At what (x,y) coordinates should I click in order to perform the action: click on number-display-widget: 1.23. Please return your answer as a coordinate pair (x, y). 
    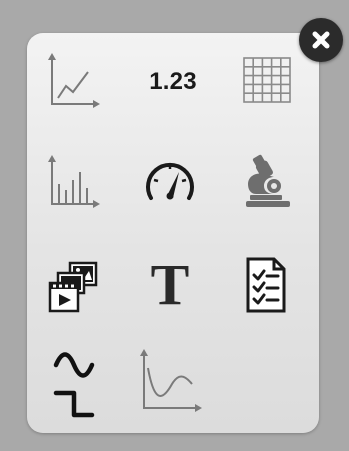
    Looking at the image, I should click on (173, 82).